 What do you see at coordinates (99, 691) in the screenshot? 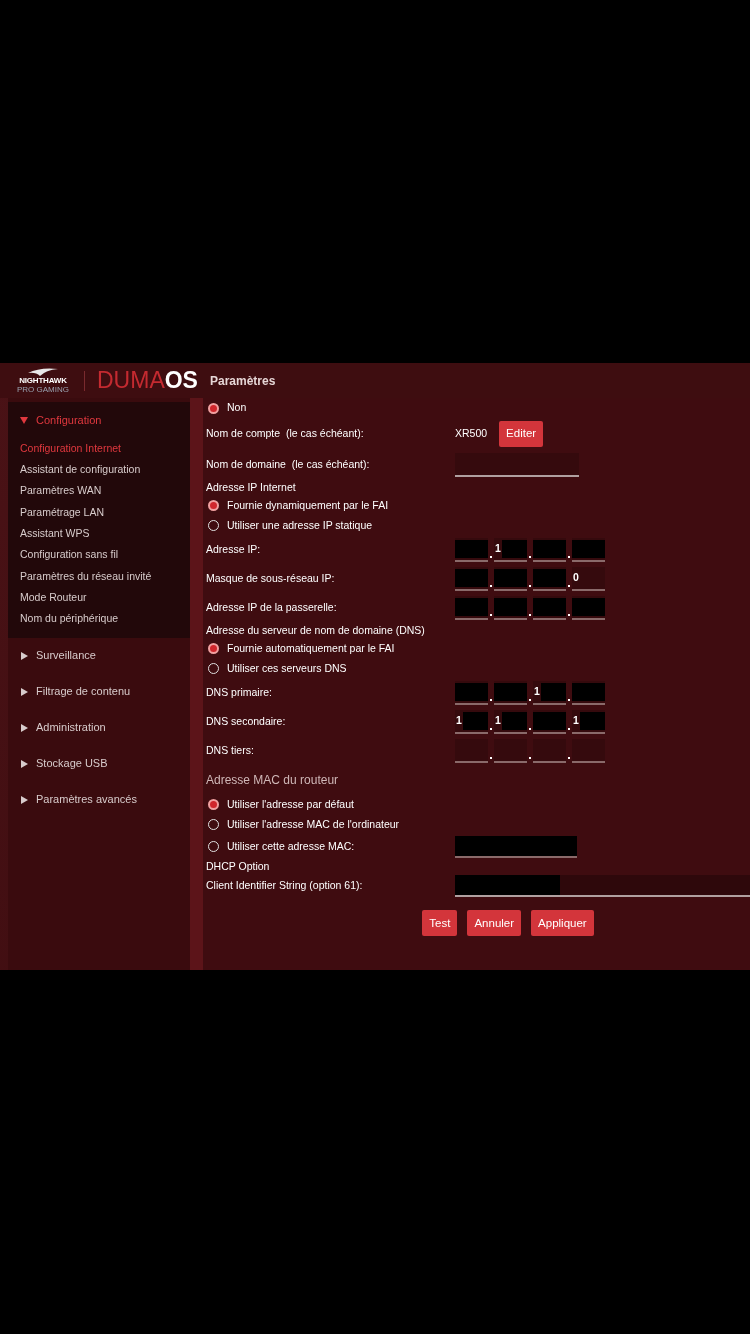
I see `sidebar-section: Filtrage de contenu` at bounding box center [99, 691].